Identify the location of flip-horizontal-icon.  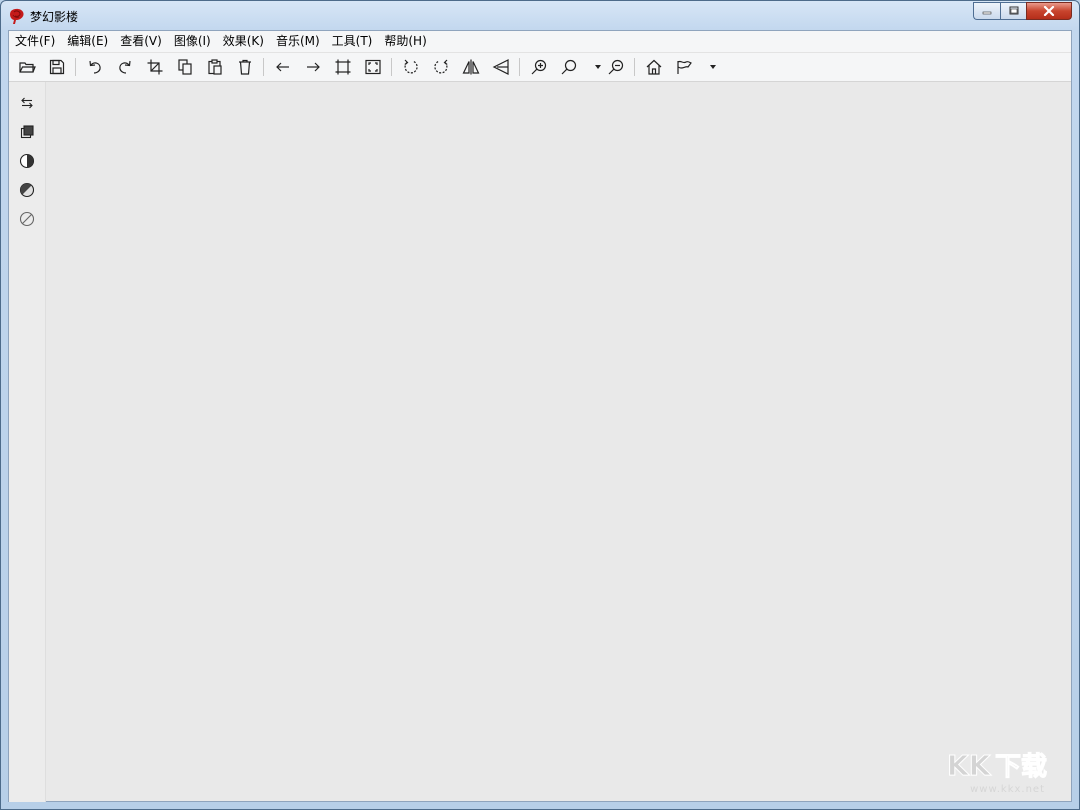
(471, 67).